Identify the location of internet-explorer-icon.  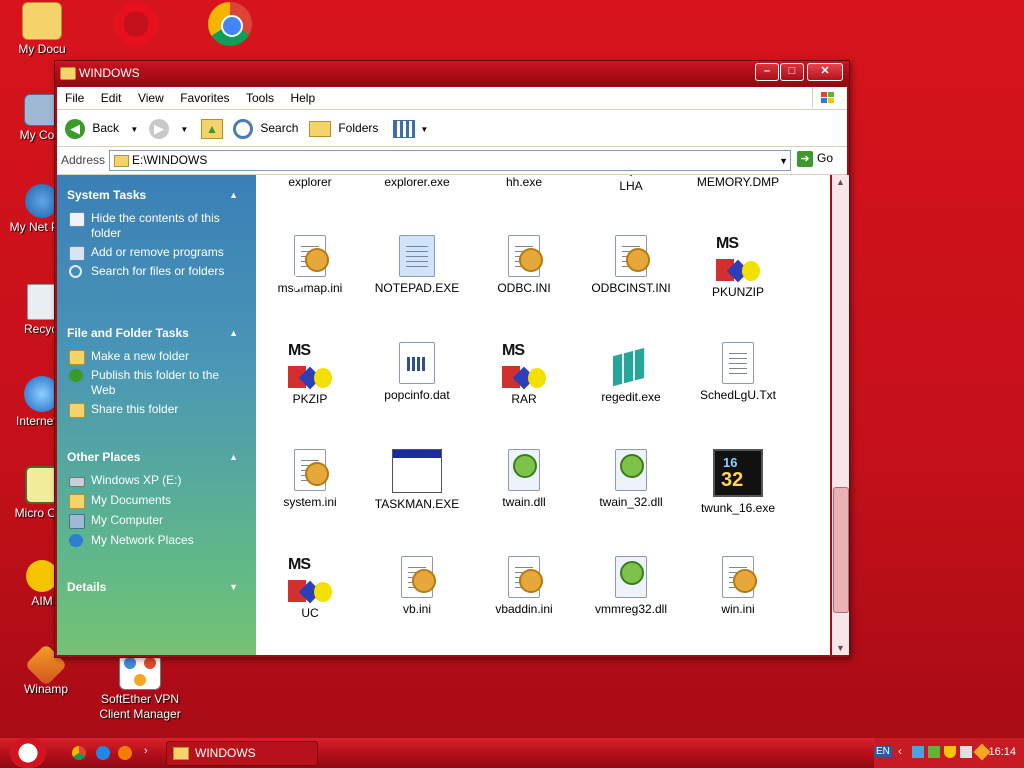
(103, 753).